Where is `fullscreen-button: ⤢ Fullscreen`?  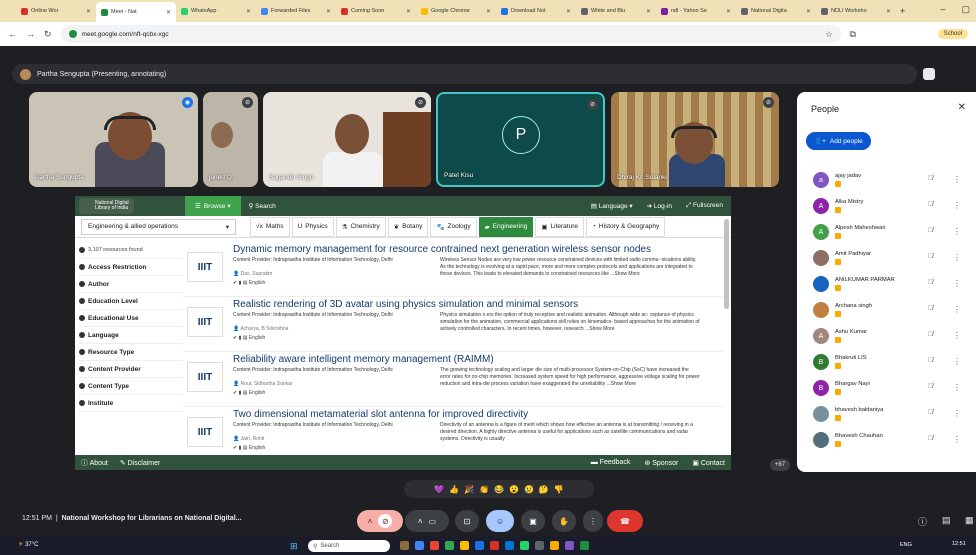
fullscreen-button: ⤢ Fullscreen is located at coordinates (704, 206).